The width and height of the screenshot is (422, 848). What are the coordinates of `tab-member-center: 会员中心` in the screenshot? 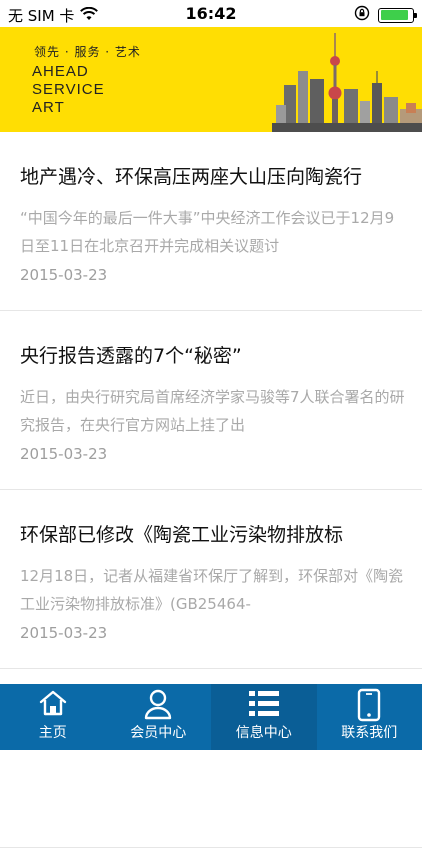 It's located at (159, 717).